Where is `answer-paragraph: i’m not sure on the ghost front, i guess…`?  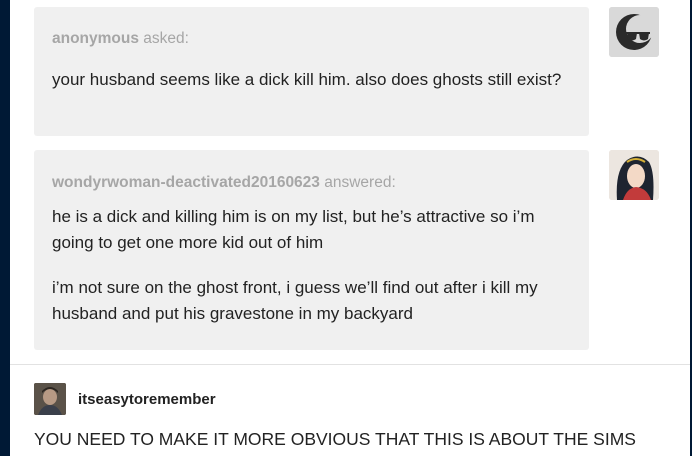
answer-paragraph: i’m not sure on the ghost front, i guess… is located at coordinates (295, 300).